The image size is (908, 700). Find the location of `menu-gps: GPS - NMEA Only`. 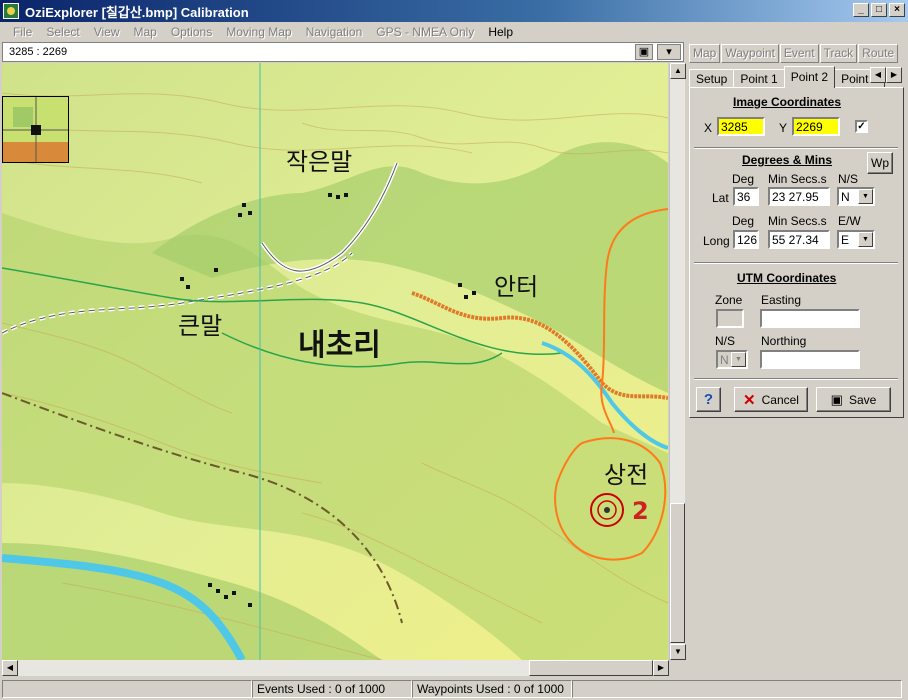

menu-gps: GPS - NMEA Only is located at coordinates (425, 32).